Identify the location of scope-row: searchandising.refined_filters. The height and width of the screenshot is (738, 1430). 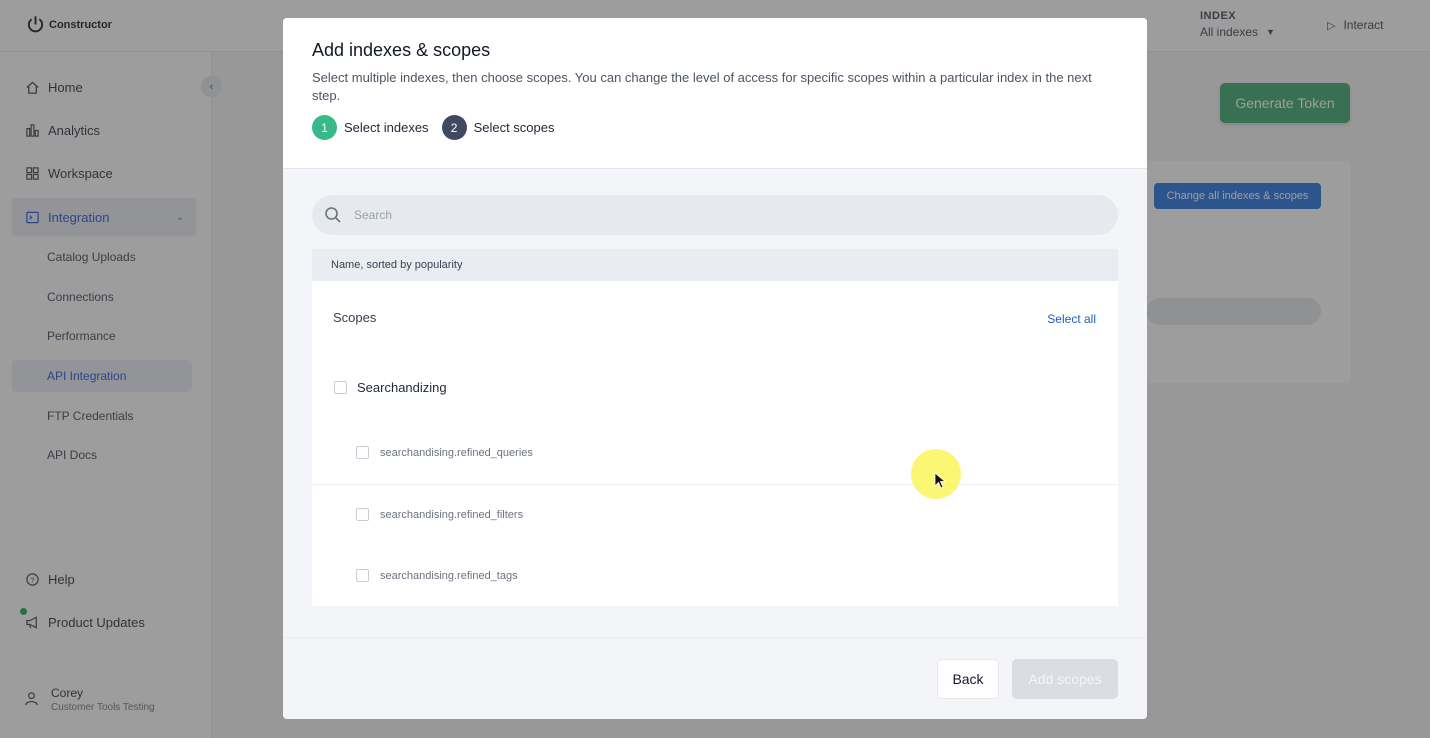
(439, 514).